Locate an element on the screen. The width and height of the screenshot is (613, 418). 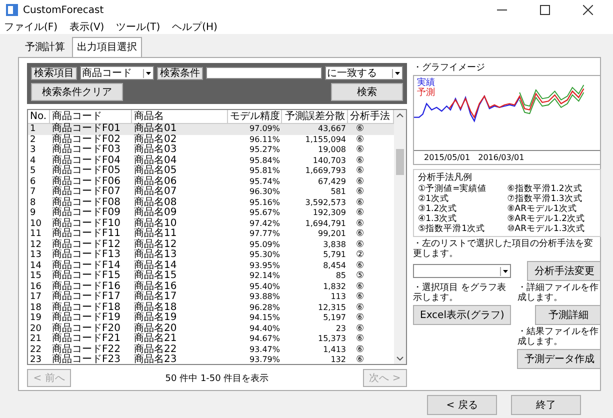
table-cell-text: 商品名17 is located at coordinates (155, 297).